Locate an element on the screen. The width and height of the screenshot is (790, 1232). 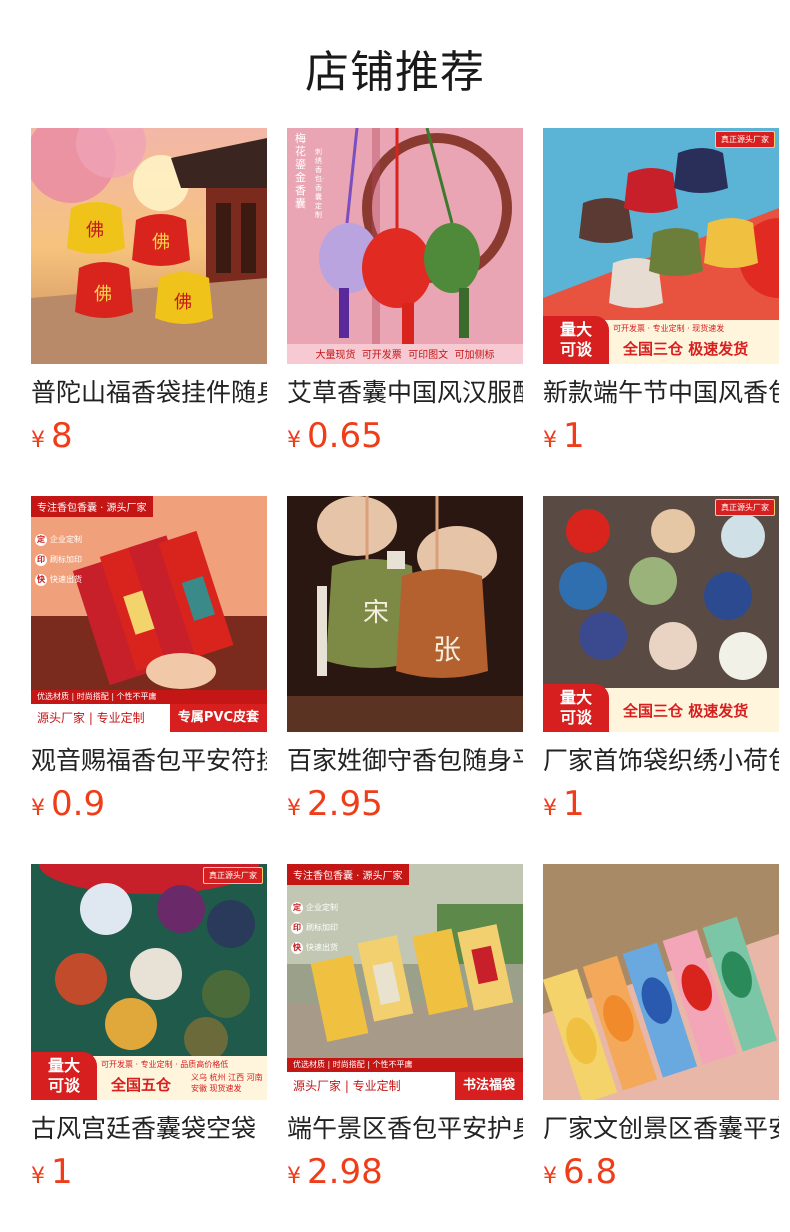
product-name: 厂家文创景区香囊平安 is located at coordinates (661, 1129).